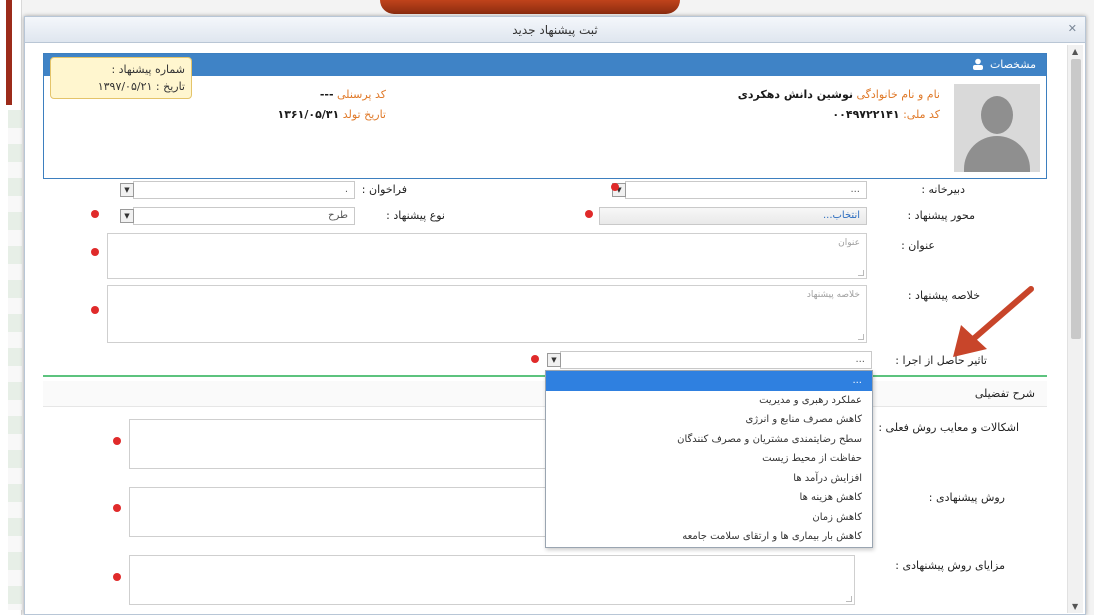 The width and height of the screenshot is (1094, 615). Describe the element at coordinates (923, 114) in the screenshot. I see `national-code-label: کد ملی` at that location.